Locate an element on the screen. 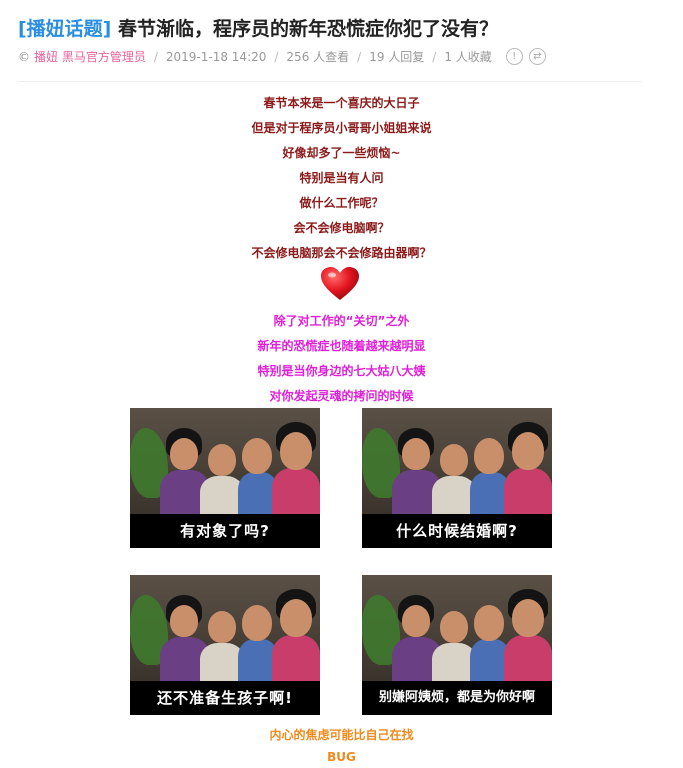 The image size is (683, 768). content-line: 除了对工作的“关切”之外 is located at coordinates (341, 321).